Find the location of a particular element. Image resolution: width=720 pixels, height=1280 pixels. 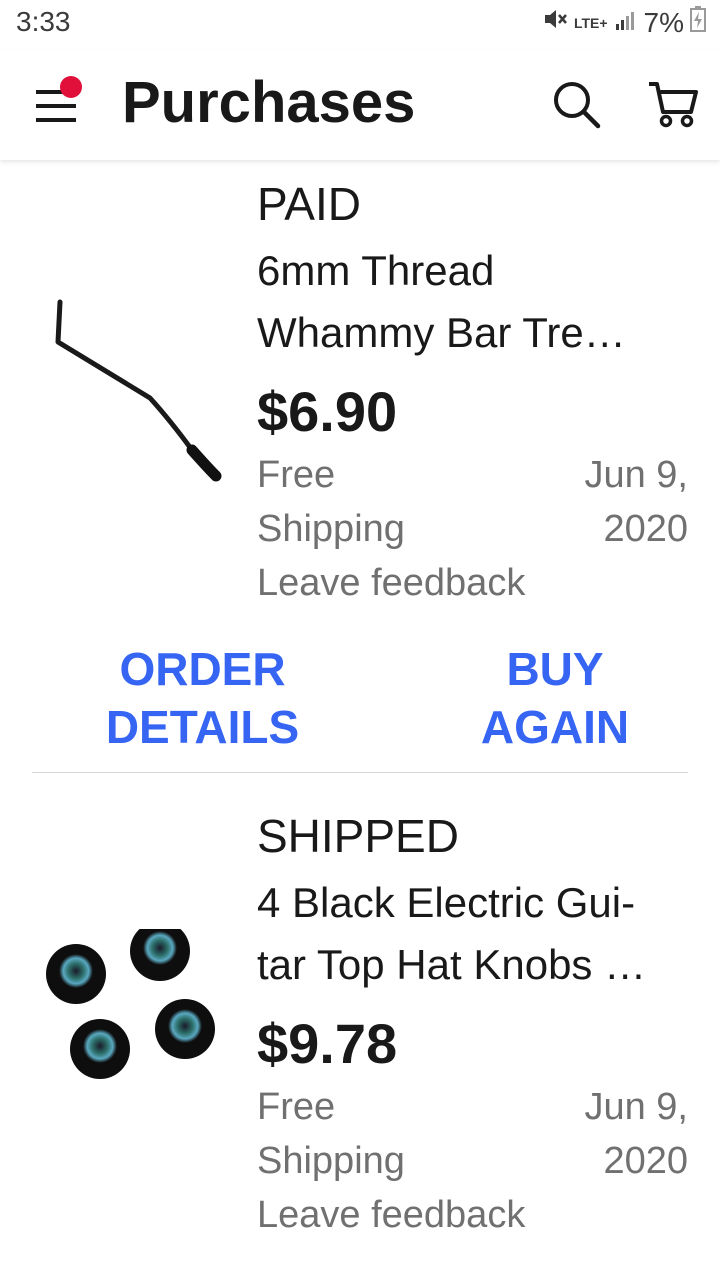

divider is located at coordinates (360, 772).